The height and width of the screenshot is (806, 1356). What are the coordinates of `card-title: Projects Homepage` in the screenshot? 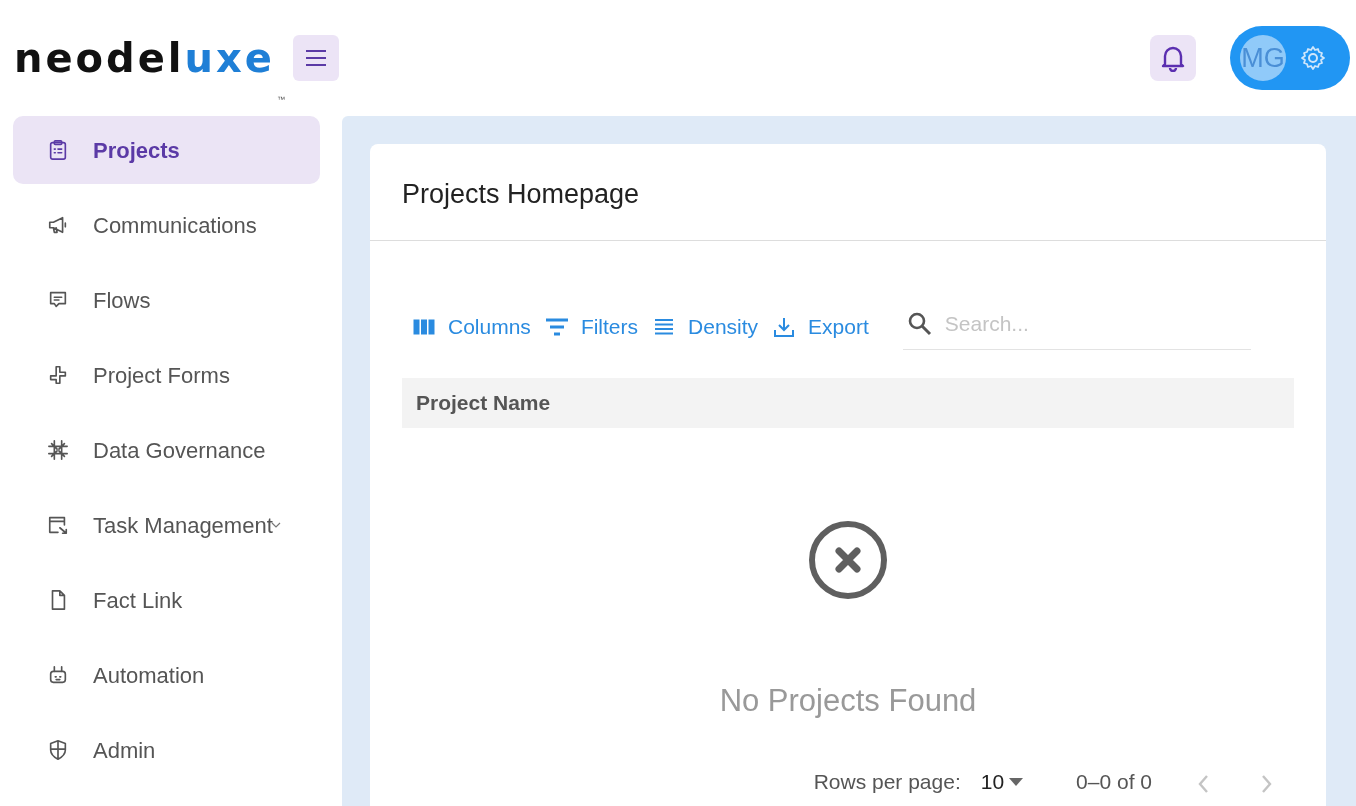 It's located at (848, 193).